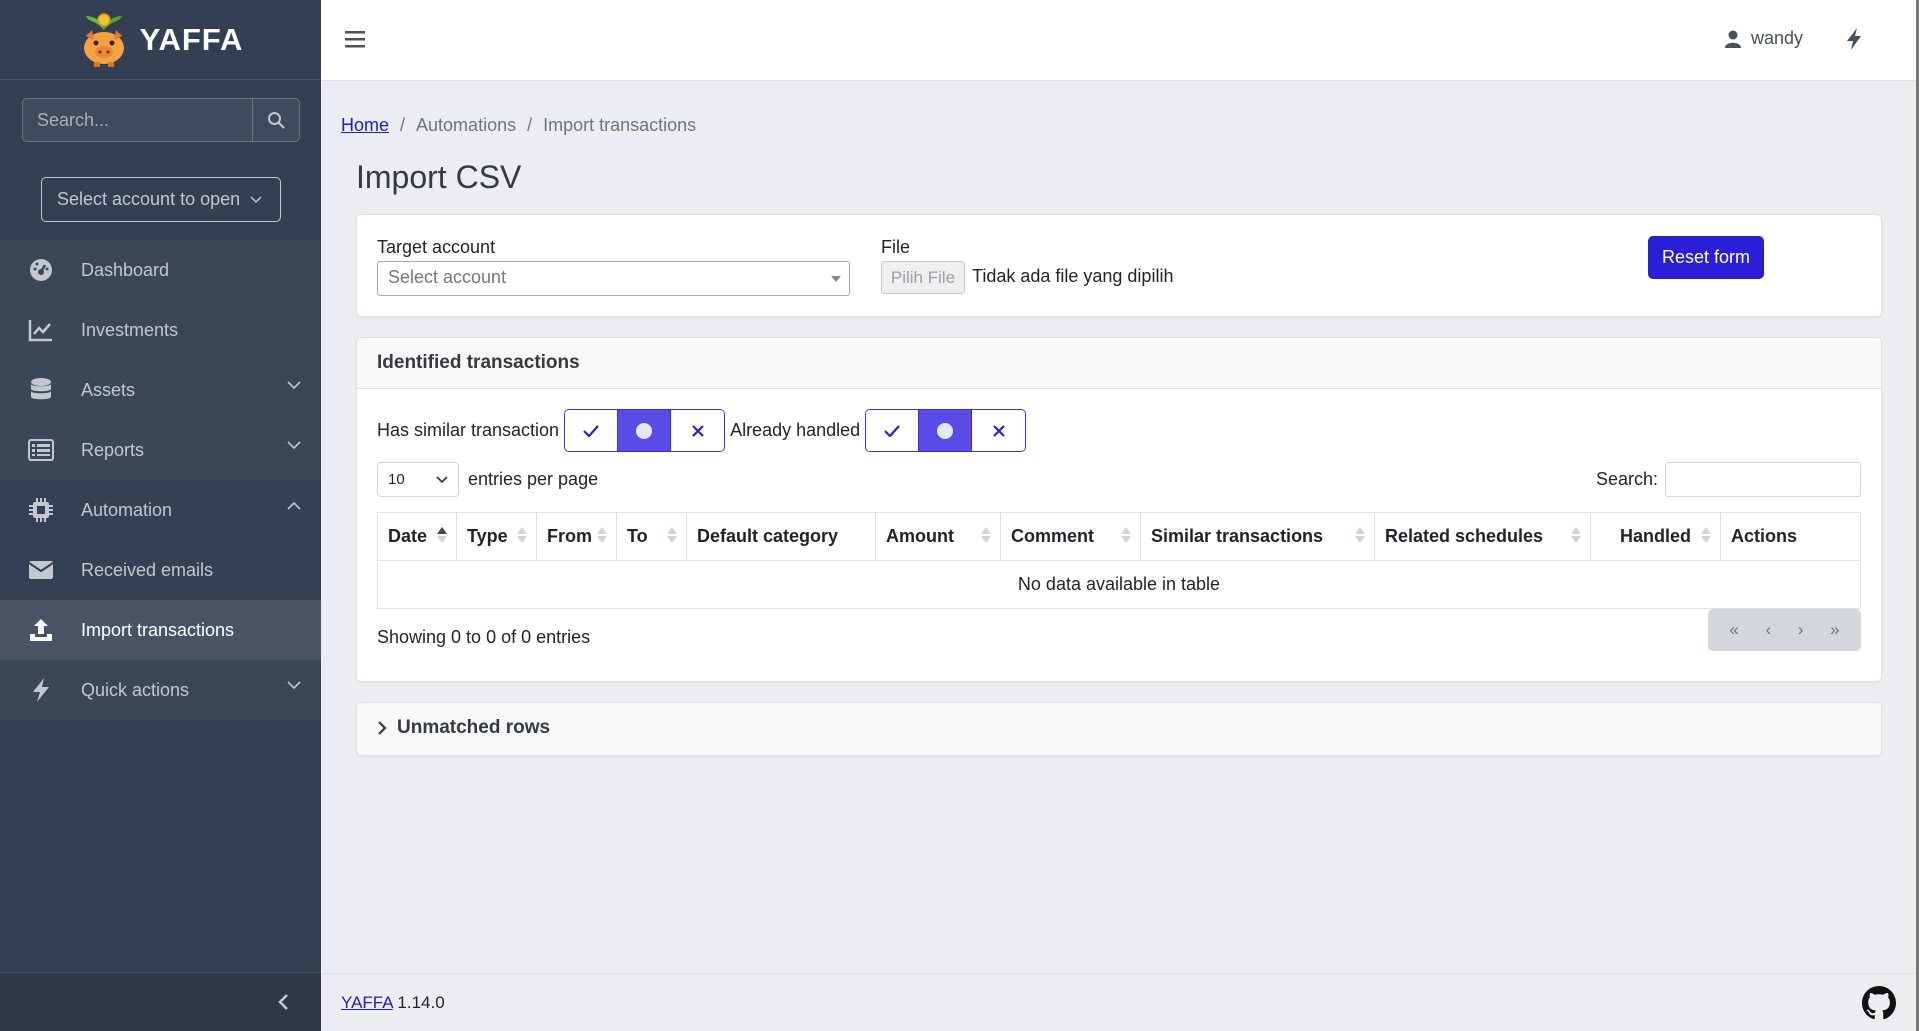 The width and height of the screenshot is (1919, 1031). What do you see at coordinates (1257, 536) in the screenshot?
I see `col-similar-transactions: Similar transactions` at bounding box center [1257, 536].